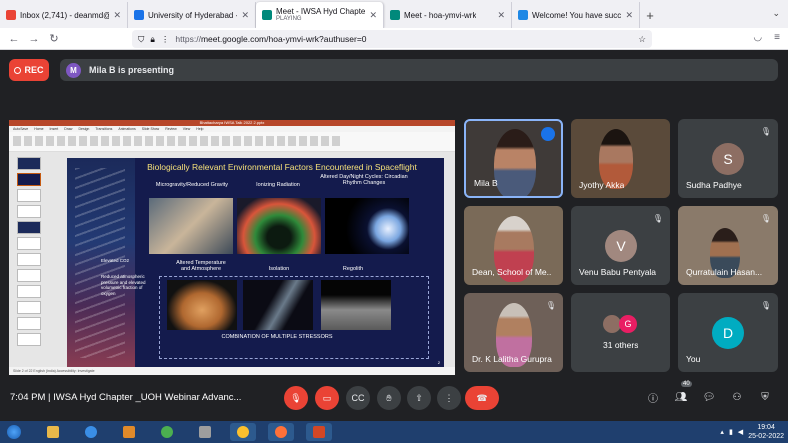 Image resolution: width=788 pixels, height=443 pixels. I want to click on participant-name: Sudha Padhye, so click(714, 185).